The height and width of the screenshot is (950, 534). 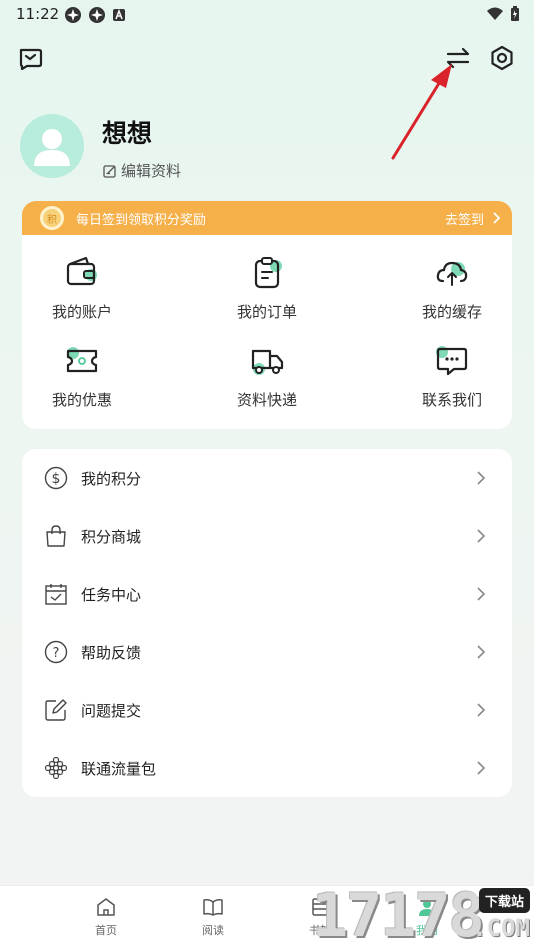 I want to click on menu-item-points: $ 我的积分, so click(x=267, y=478).